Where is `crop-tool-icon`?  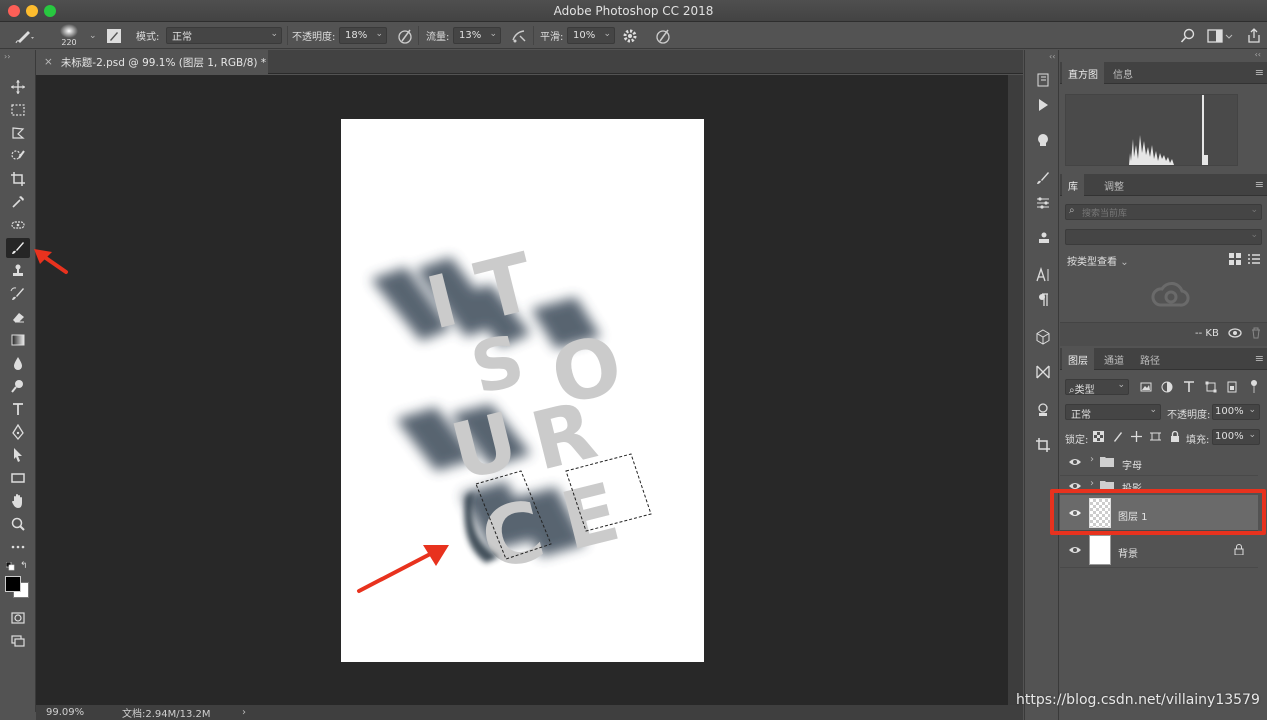
crop-tool-icon is located at coordinates (18, 179).